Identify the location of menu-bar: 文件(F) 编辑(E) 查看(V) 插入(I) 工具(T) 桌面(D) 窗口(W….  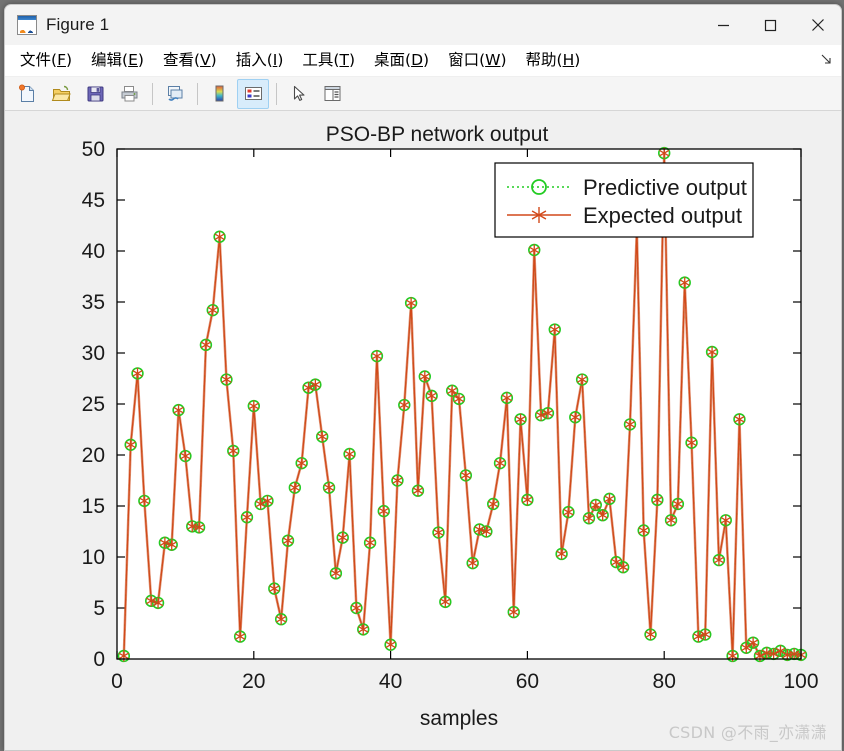
(423, 61).